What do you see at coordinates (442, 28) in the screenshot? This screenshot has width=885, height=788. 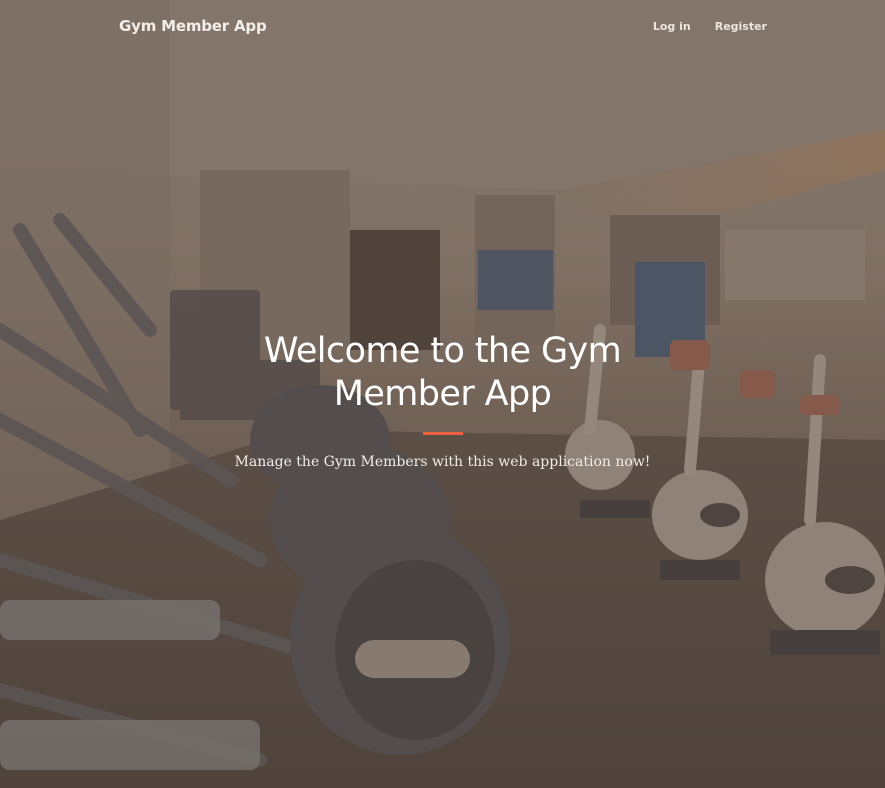 I see `navbar: Gym Member App Log in Register` at bounding box center [442, 28].